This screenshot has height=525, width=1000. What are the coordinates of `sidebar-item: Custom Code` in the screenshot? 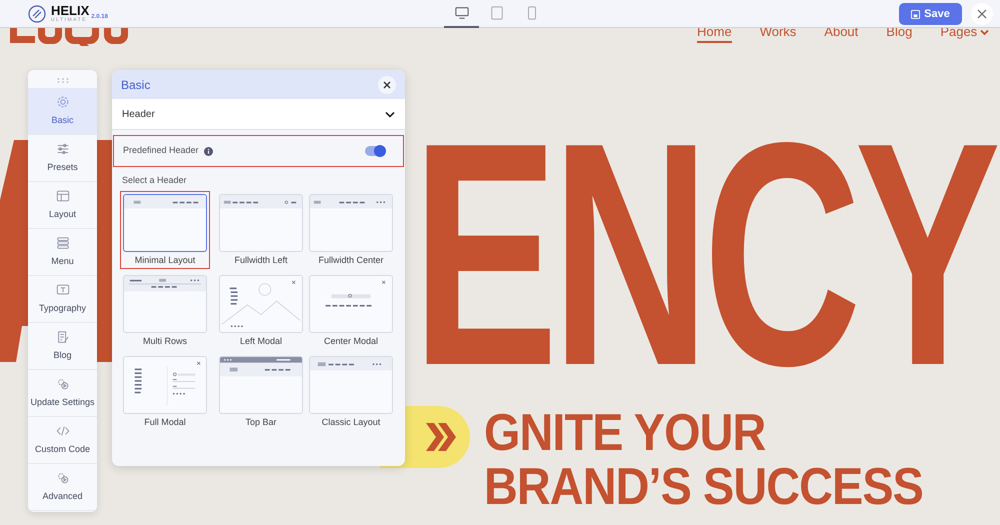 It's located at (62, 440).